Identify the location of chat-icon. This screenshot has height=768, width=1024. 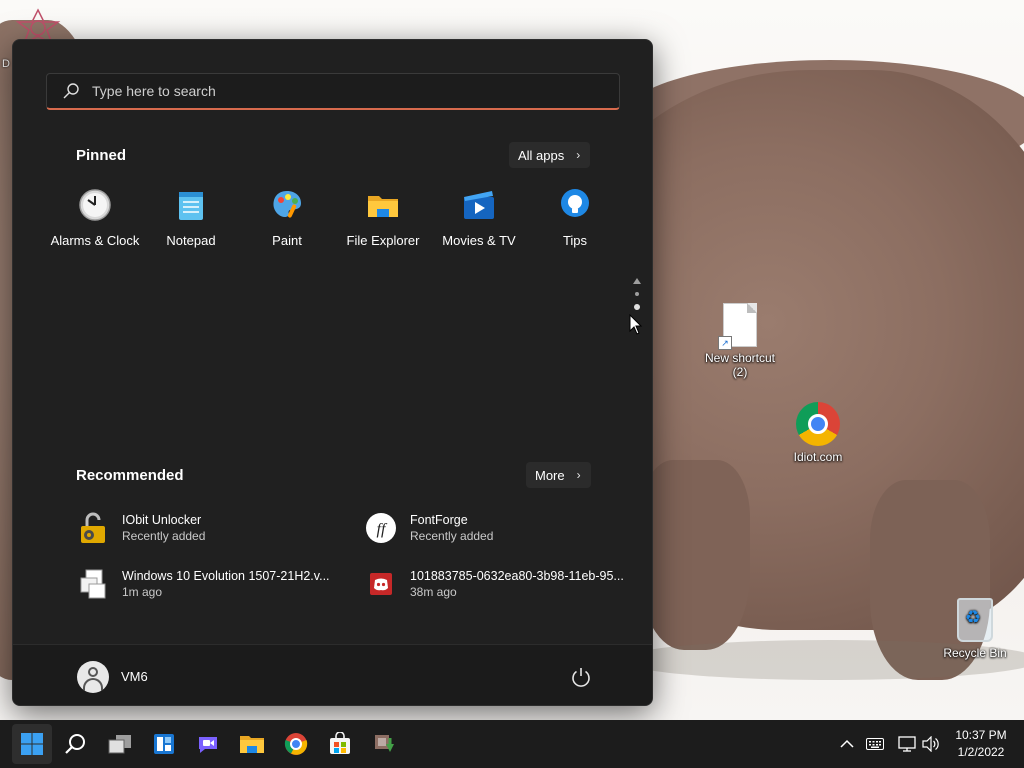
(208, 745).